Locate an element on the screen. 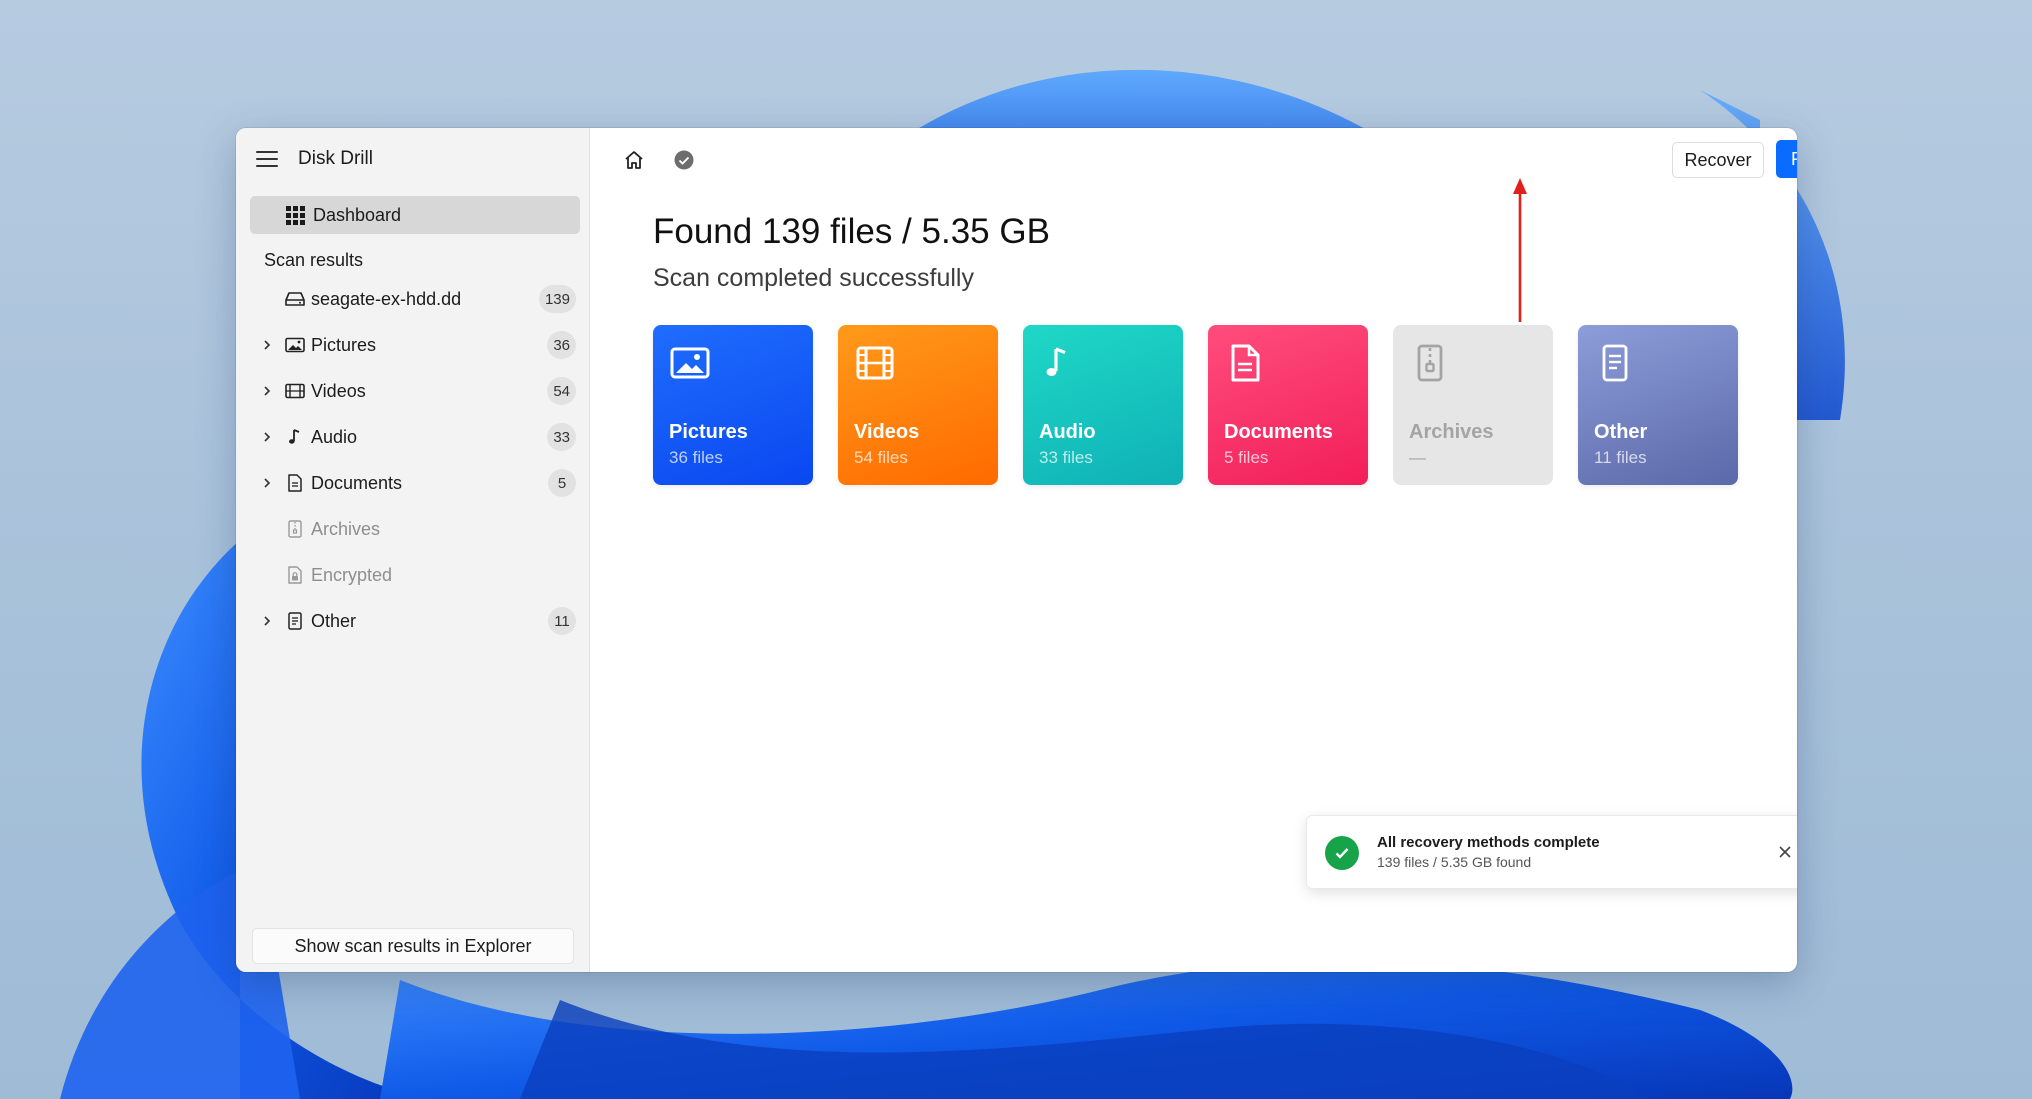 This screenshot has width=2032, height=1099. card-videos: Videos 54 files is located at coordinates (918, 405).